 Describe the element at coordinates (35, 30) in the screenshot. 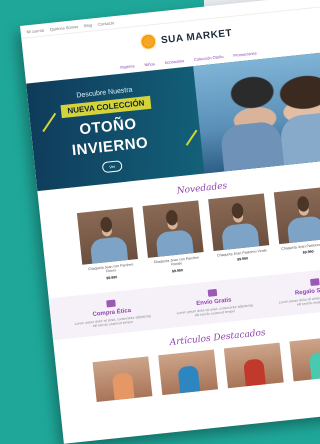

I see `top-link-account: Mi cuenta` at that location.